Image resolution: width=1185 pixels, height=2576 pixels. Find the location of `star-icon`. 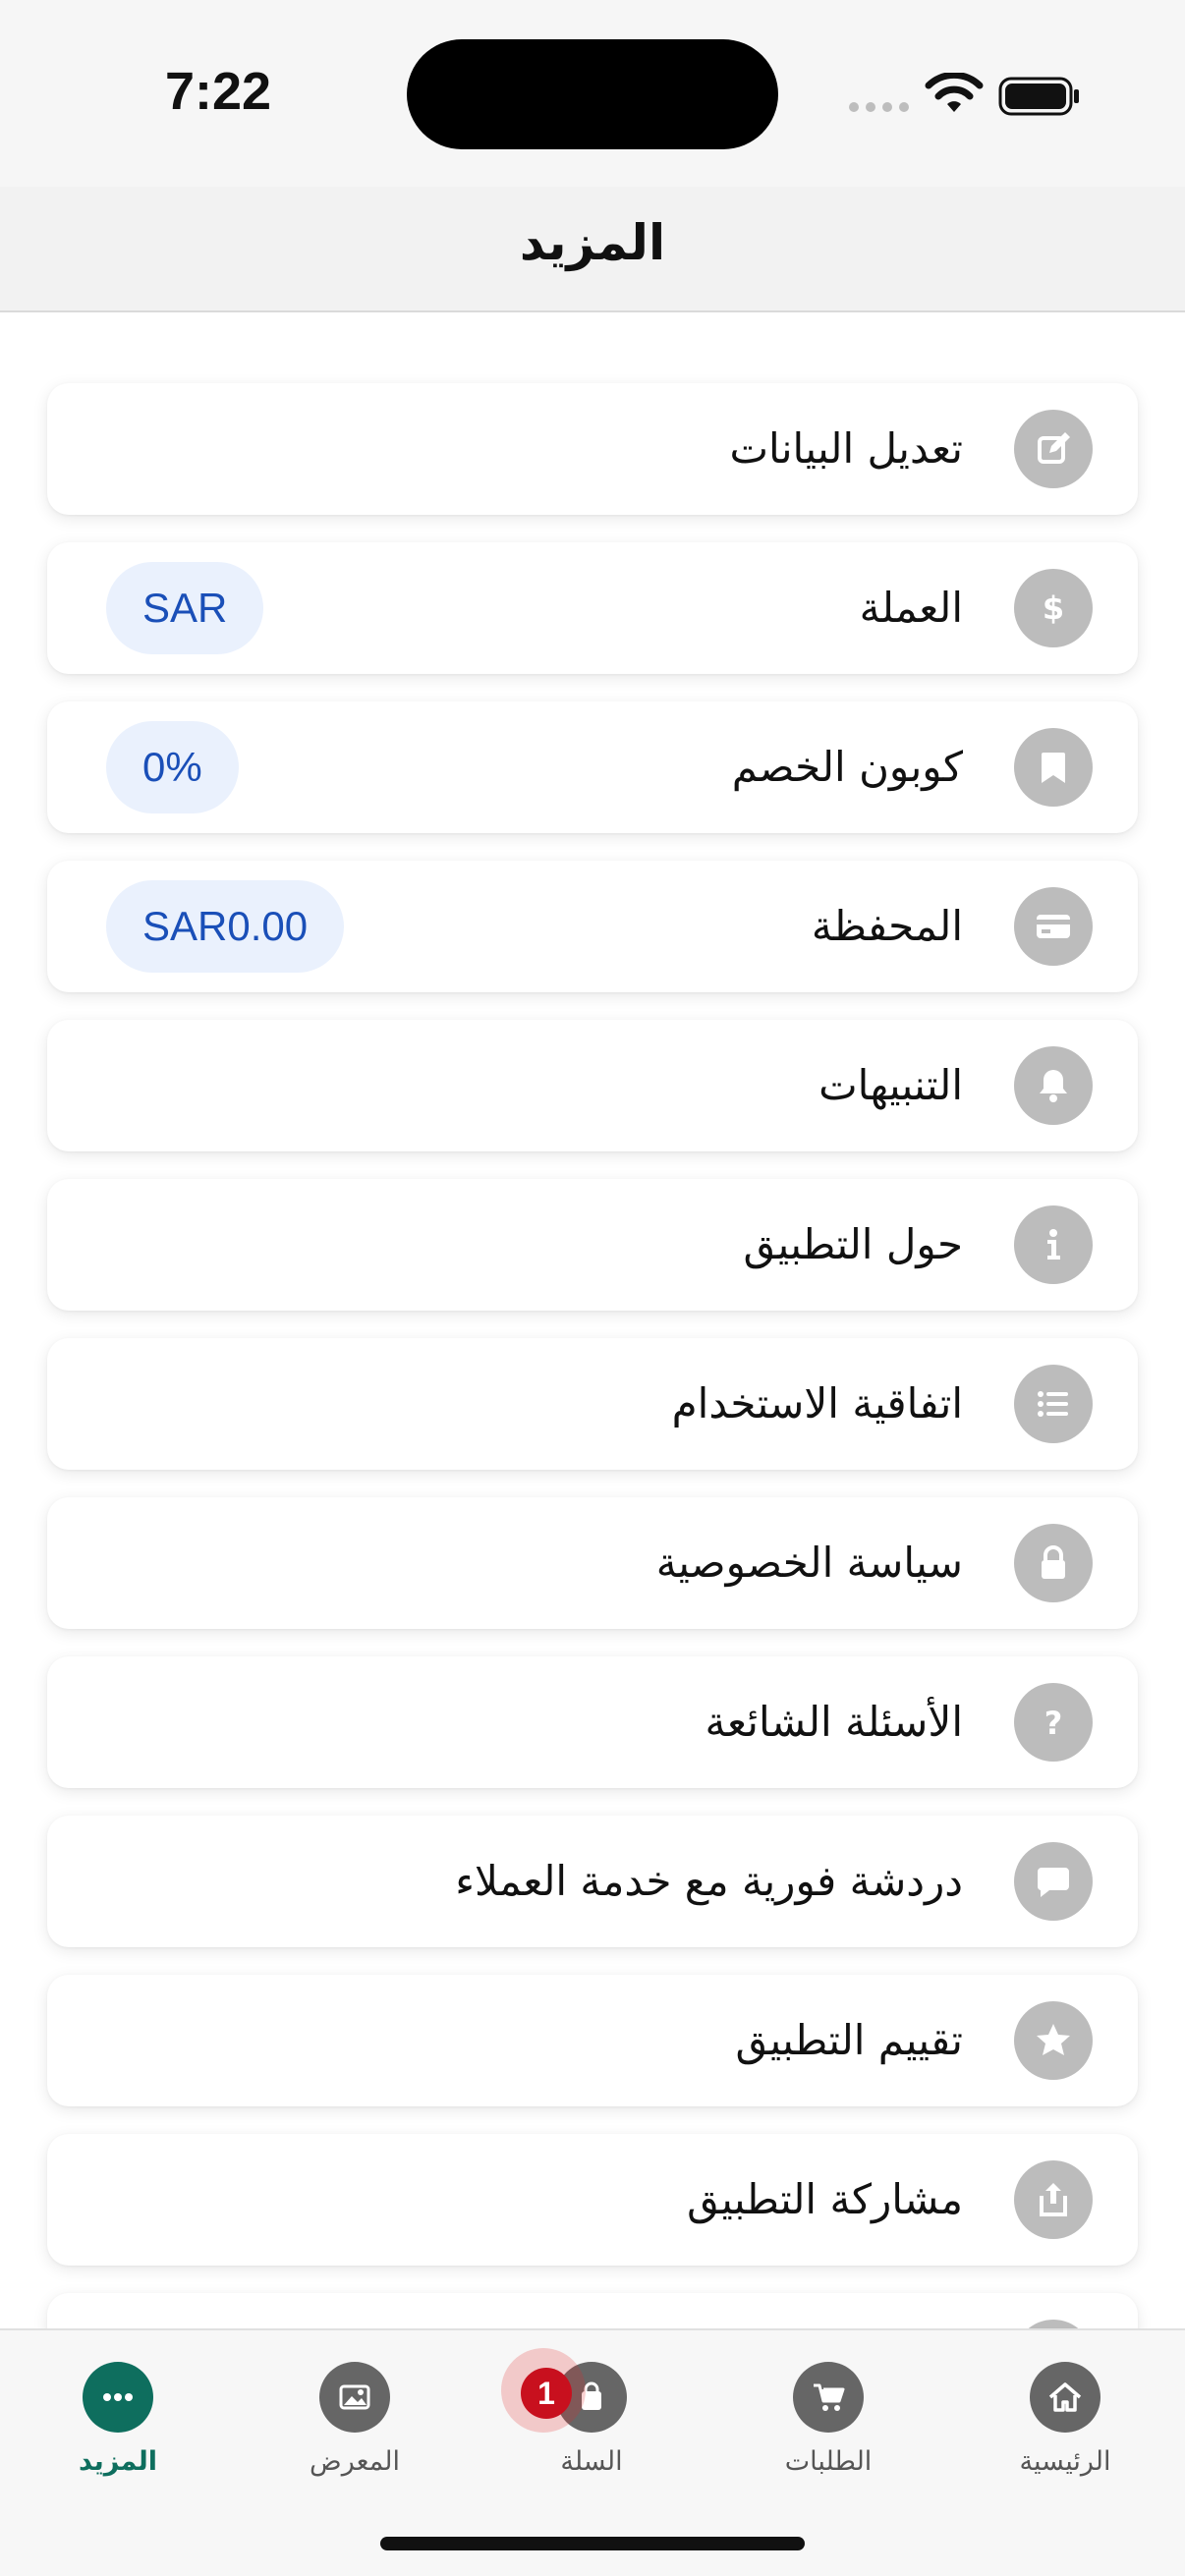

star-icon is located at coordinates (1053, 2040).